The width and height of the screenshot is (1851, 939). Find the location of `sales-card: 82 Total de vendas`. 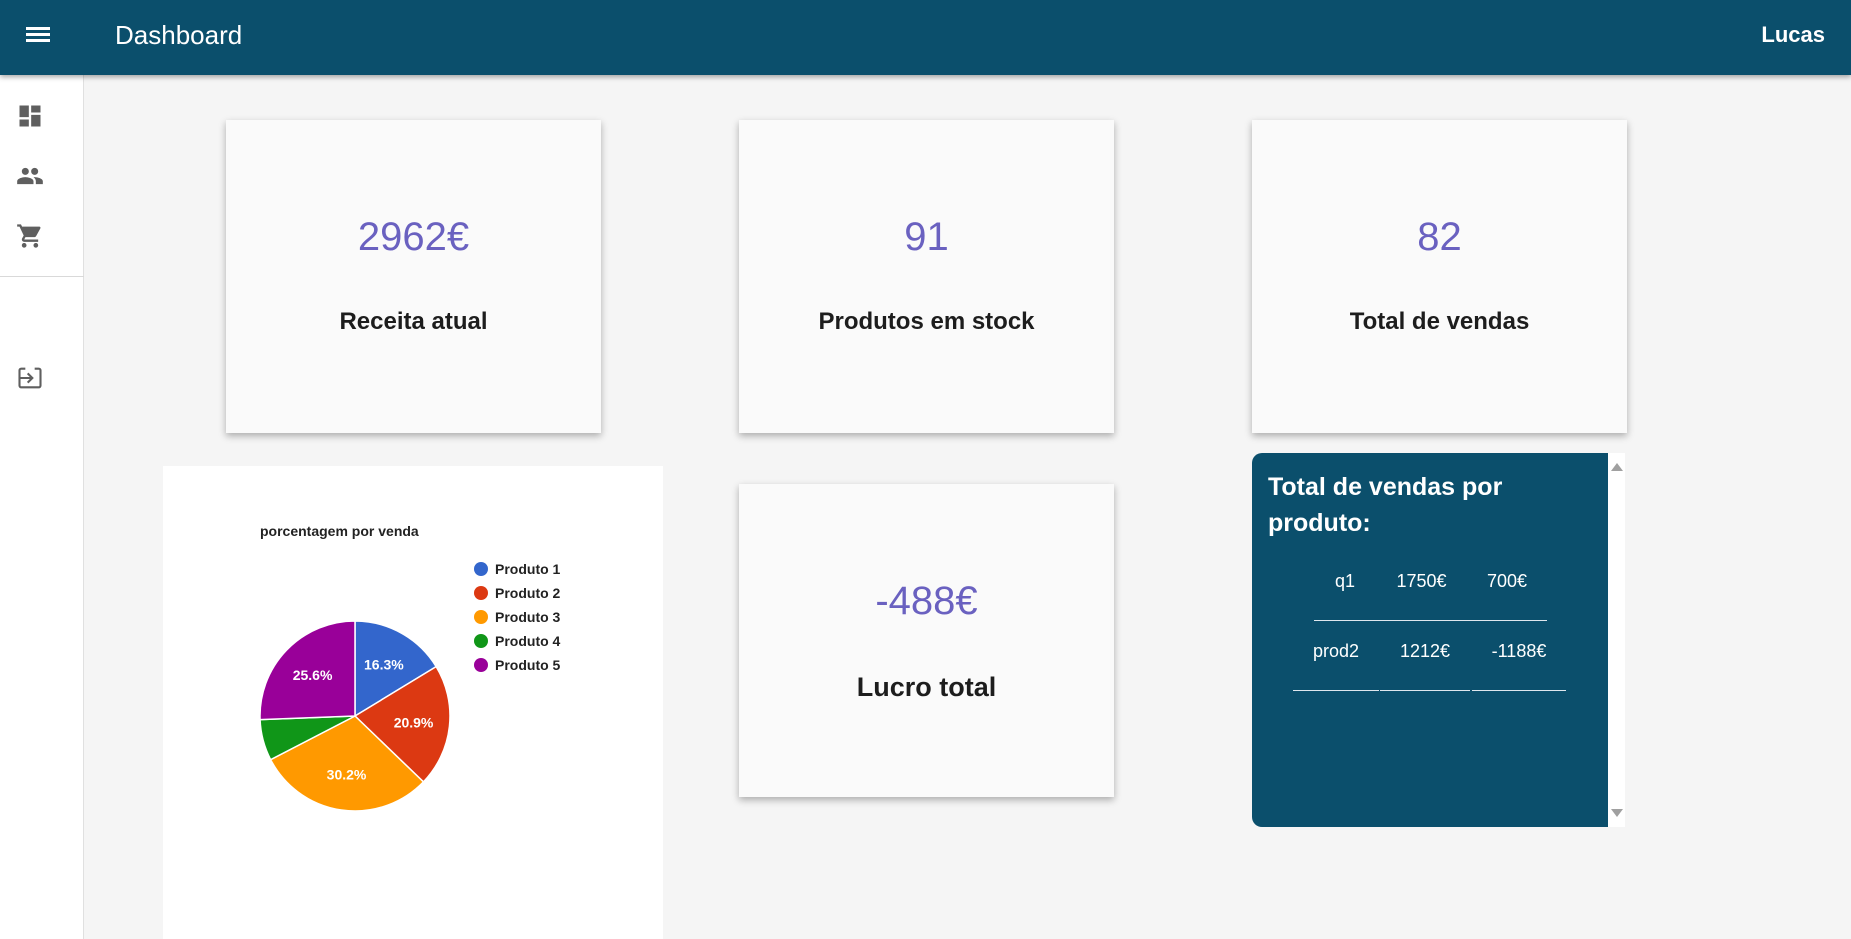

sales-card: 82 Total de vendas is located at coordinates (1439, 276).